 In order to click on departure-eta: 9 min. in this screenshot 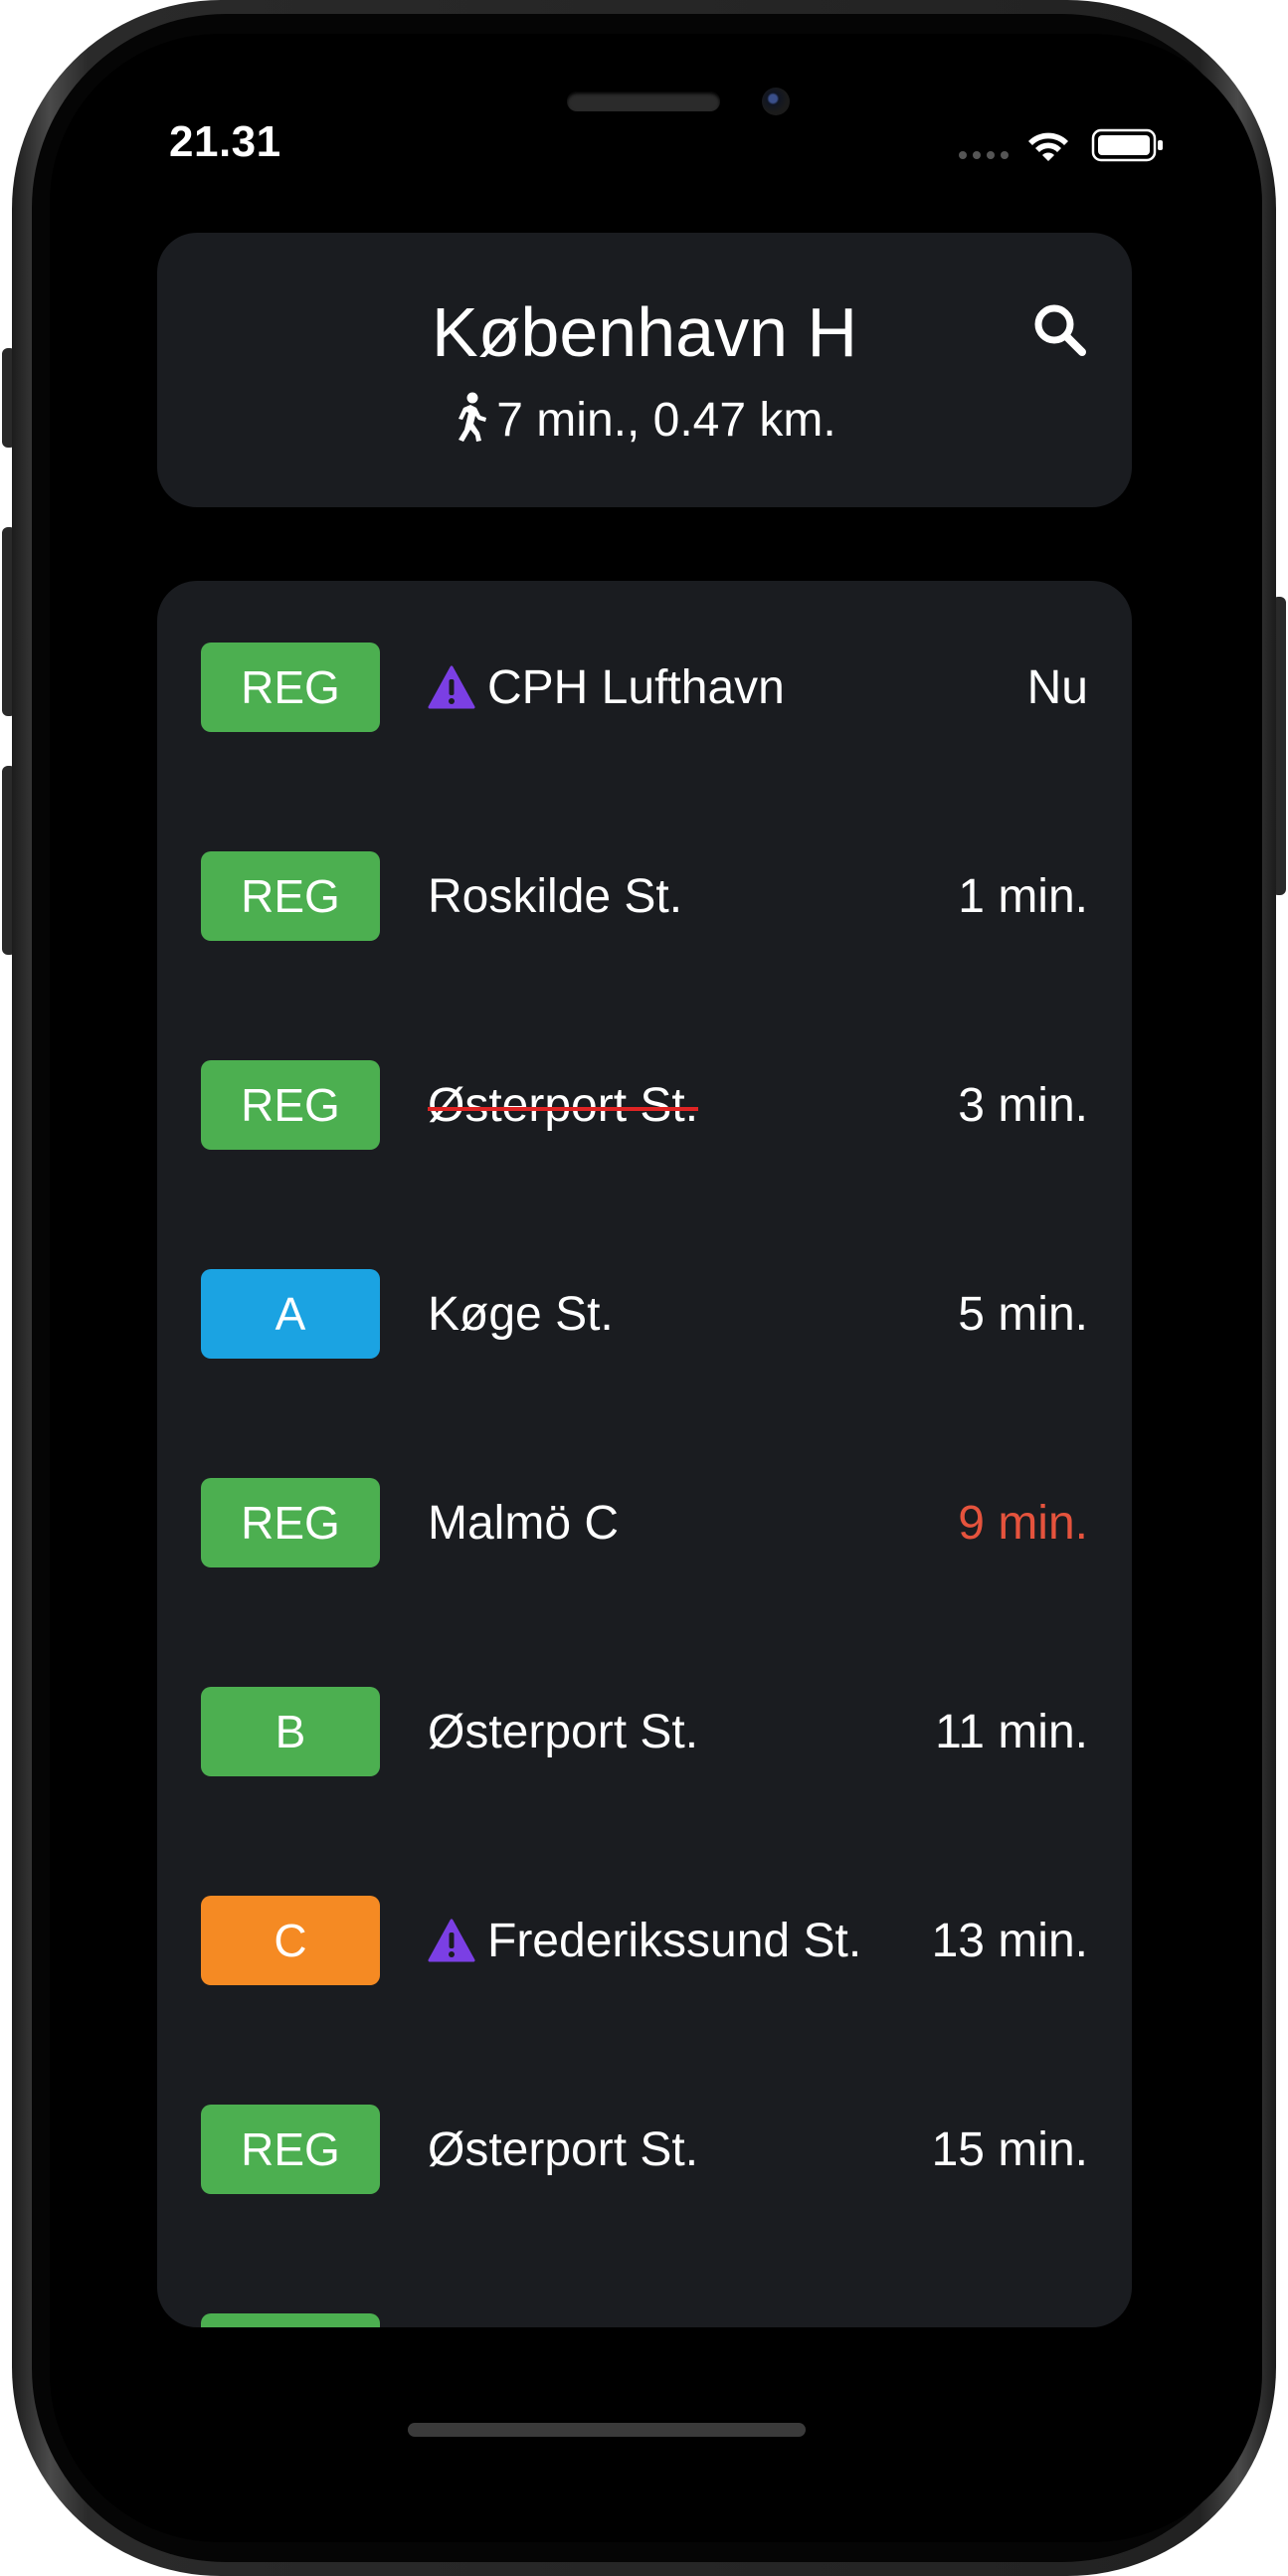, I will do `click(1023, 1523)`.